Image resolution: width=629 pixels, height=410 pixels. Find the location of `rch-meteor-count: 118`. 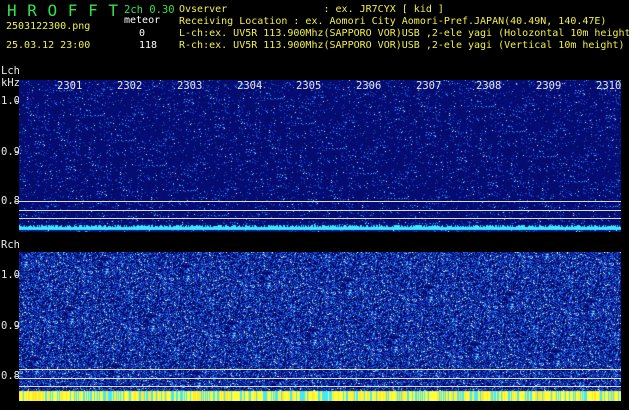

rch-meteor-count: 118 is located at coordinates (148, 45).